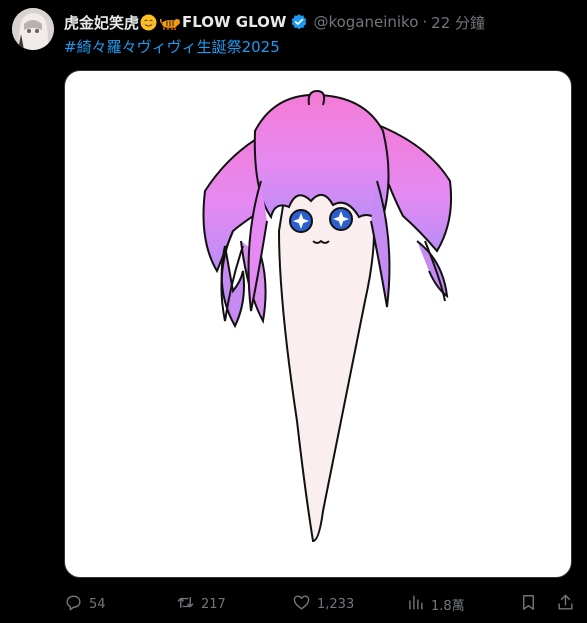  I want to click on verified-badge-icon, so click(299, 22).